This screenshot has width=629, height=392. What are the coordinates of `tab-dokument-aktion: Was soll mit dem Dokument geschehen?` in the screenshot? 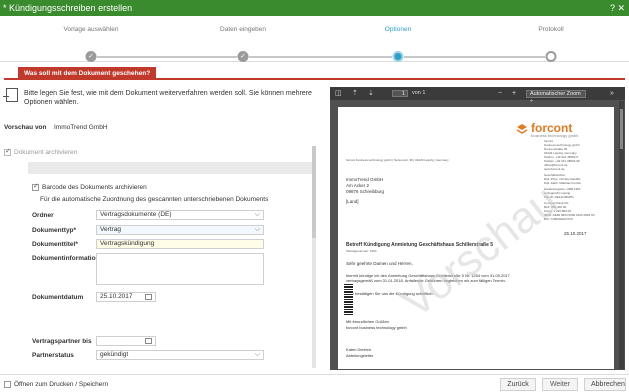 It's located at (87, 73).